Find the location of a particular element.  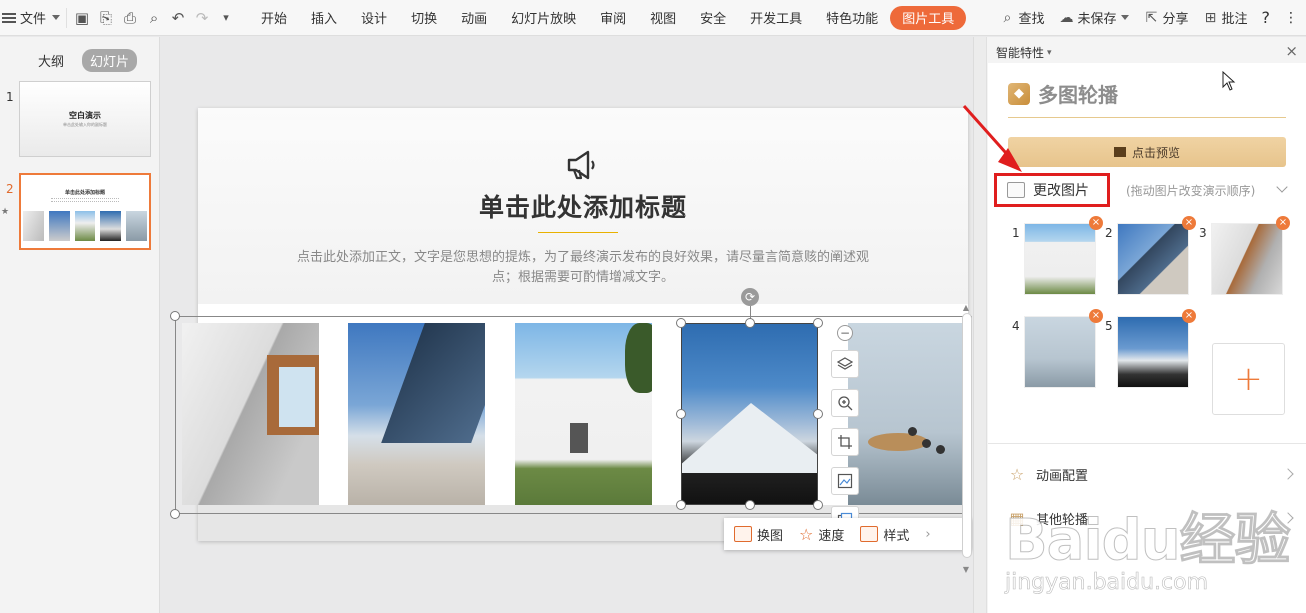

tab-picture-tools: 图片工具 is located at coordinates (928, 17).